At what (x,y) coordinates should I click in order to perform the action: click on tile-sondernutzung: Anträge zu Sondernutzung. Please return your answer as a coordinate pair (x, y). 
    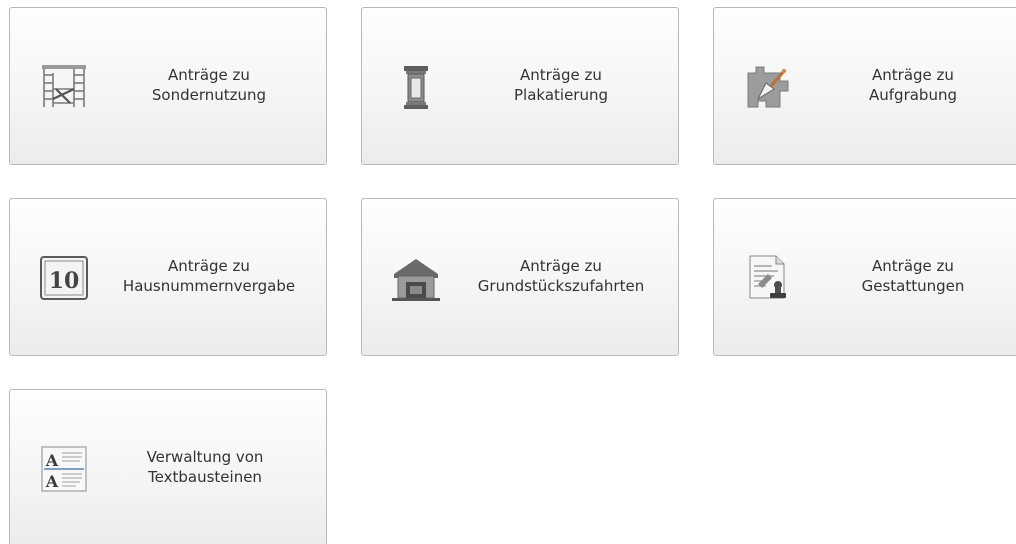
    Looking at the image, I should click on (168, 86).